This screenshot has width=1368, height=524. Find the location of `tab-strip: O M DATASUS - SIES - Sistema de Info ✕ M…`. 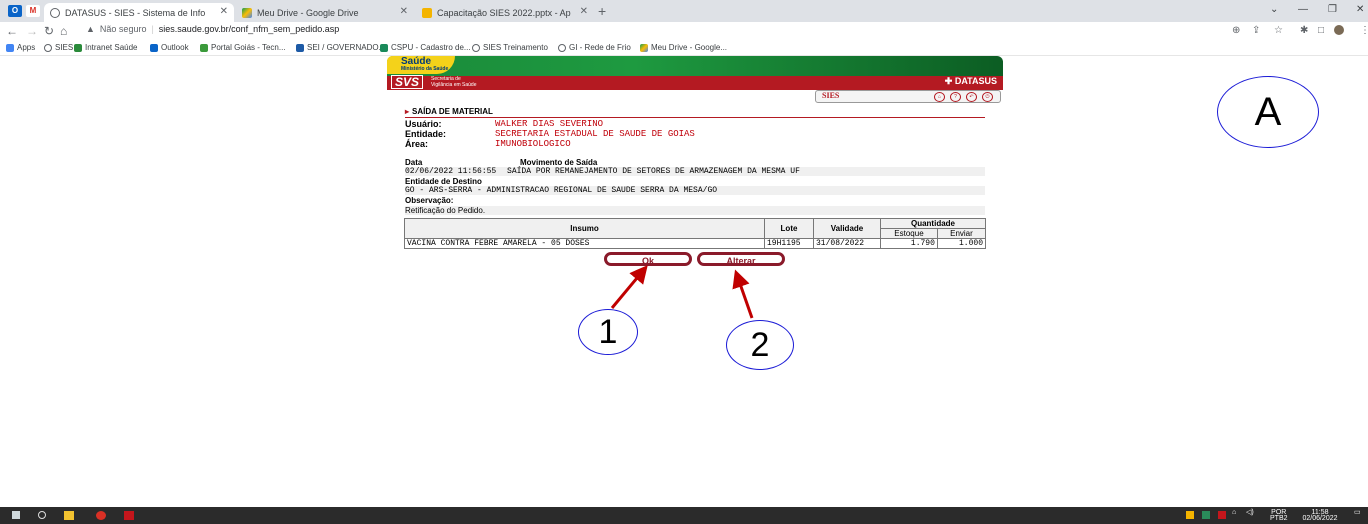

tab-strip: O M DATASUS - SIES - Sistema de Info ✕ M… is located at coordinates (684, 11).